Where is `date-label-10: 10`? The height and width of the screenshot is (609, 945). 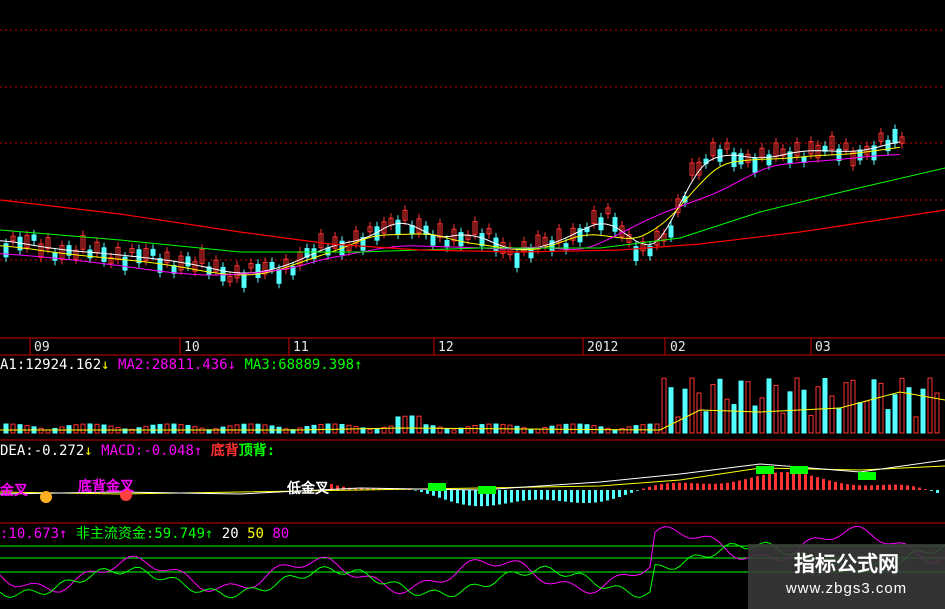 date-label-10: 10 is located at coordinates (192, 347).